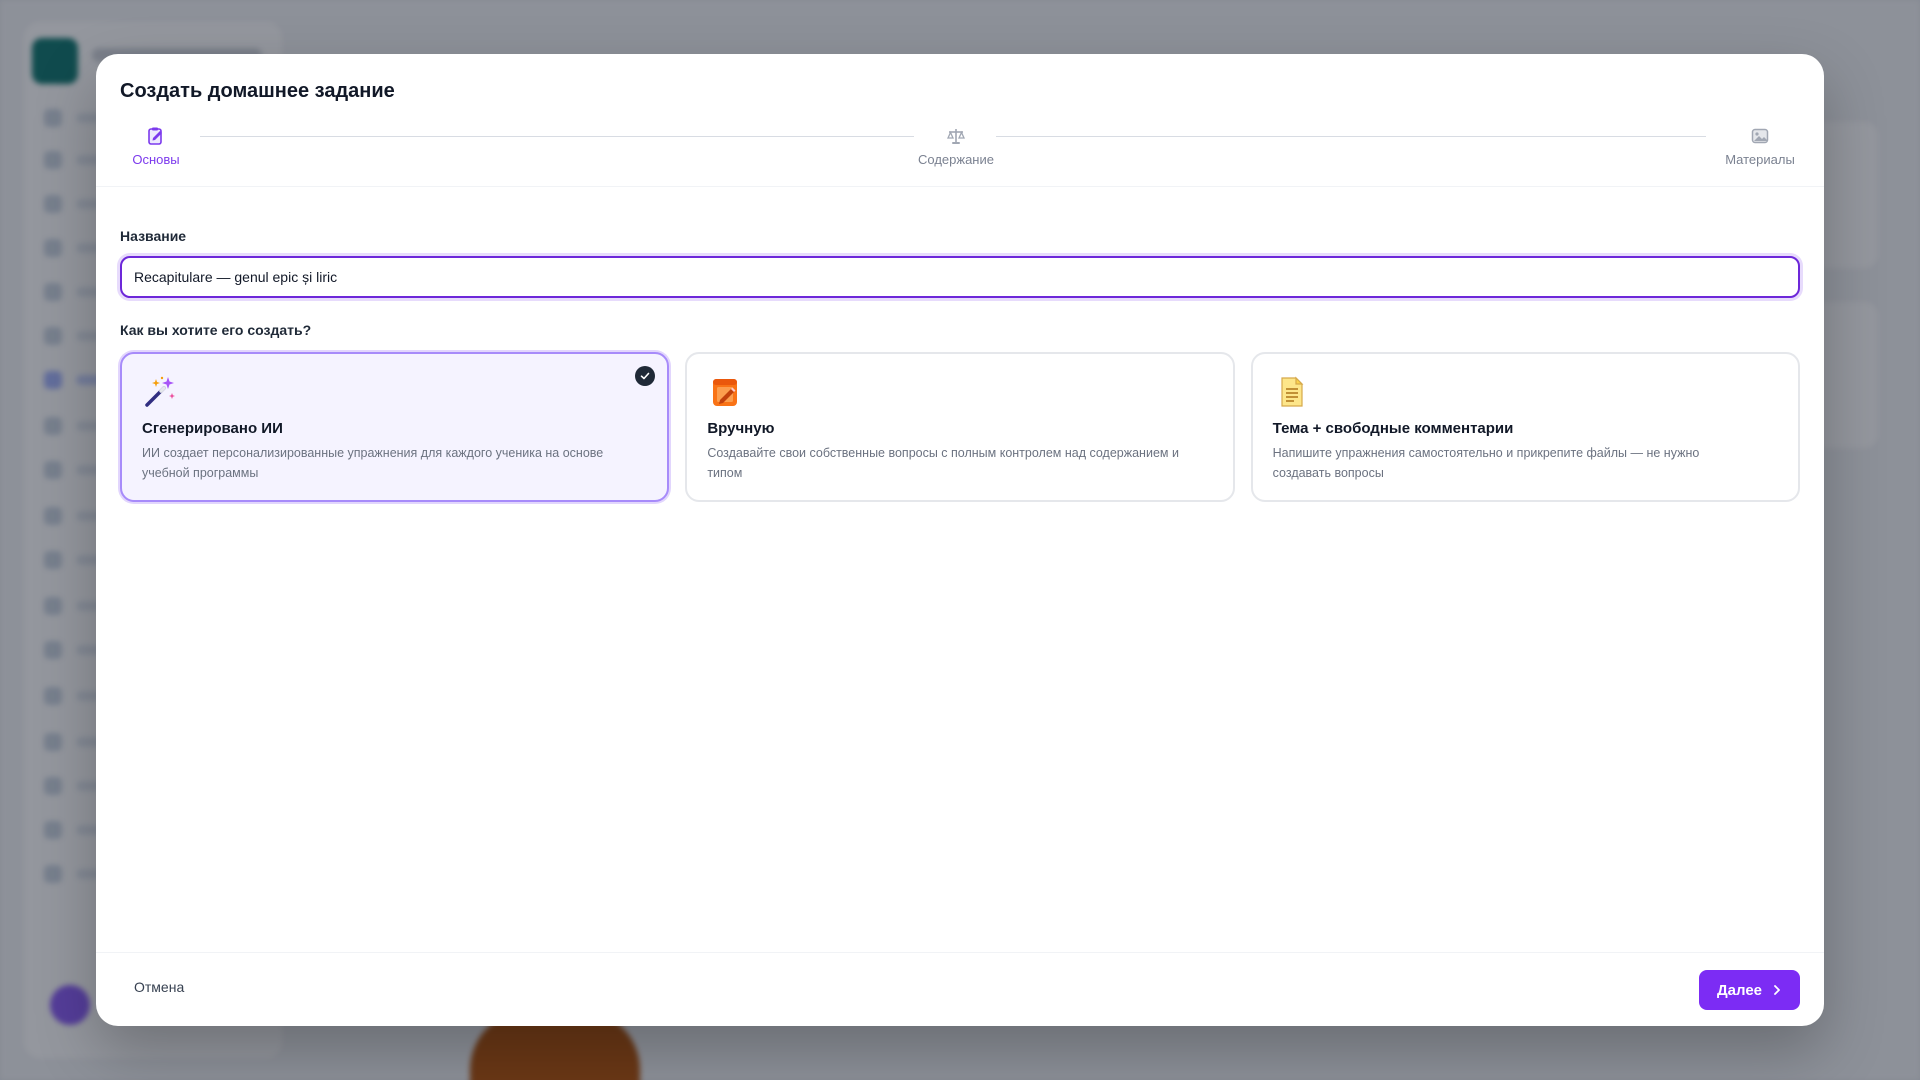 This screenshot has width=1920, height=1080. Describe the element at coordinates (956, 146) in the screenshot. I see `step-content: Содержание` at that location.